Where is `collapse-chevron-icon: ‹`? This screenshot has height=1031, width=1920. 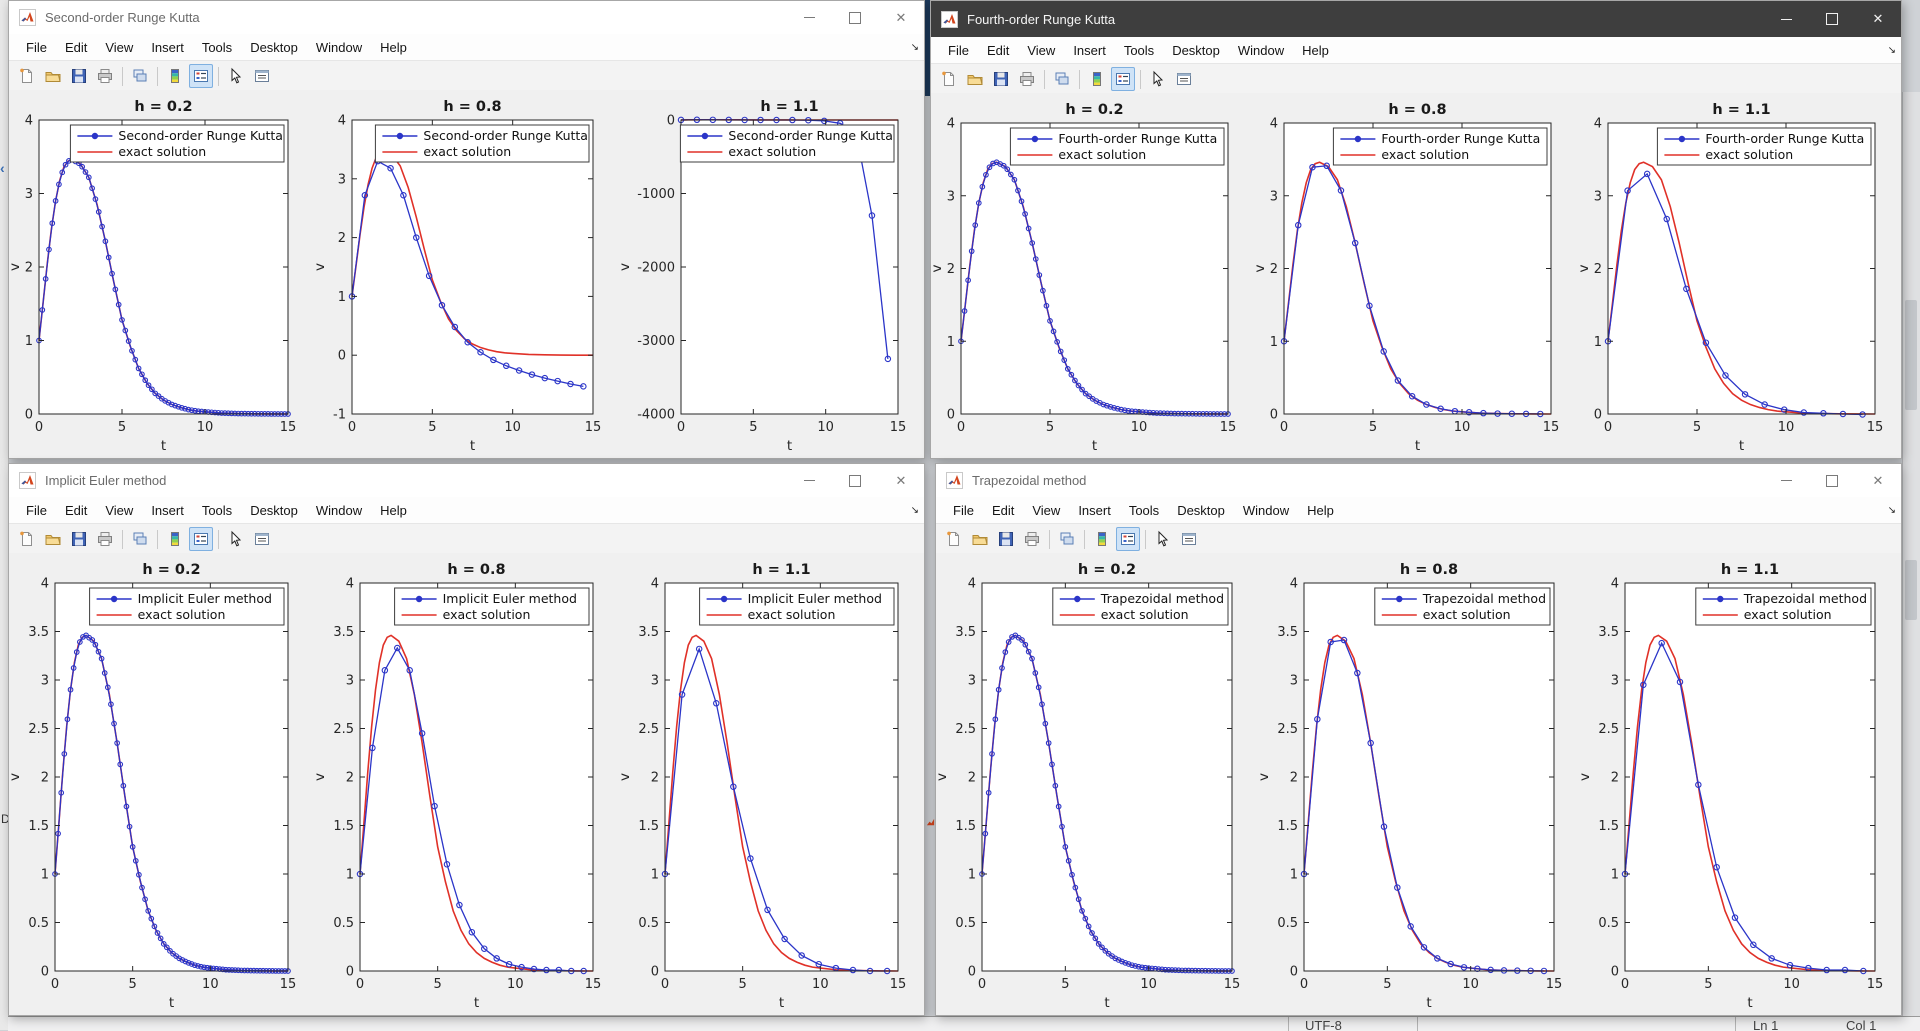
collapse-chevron-icon: ‹ is located at coordinates (2, 168).